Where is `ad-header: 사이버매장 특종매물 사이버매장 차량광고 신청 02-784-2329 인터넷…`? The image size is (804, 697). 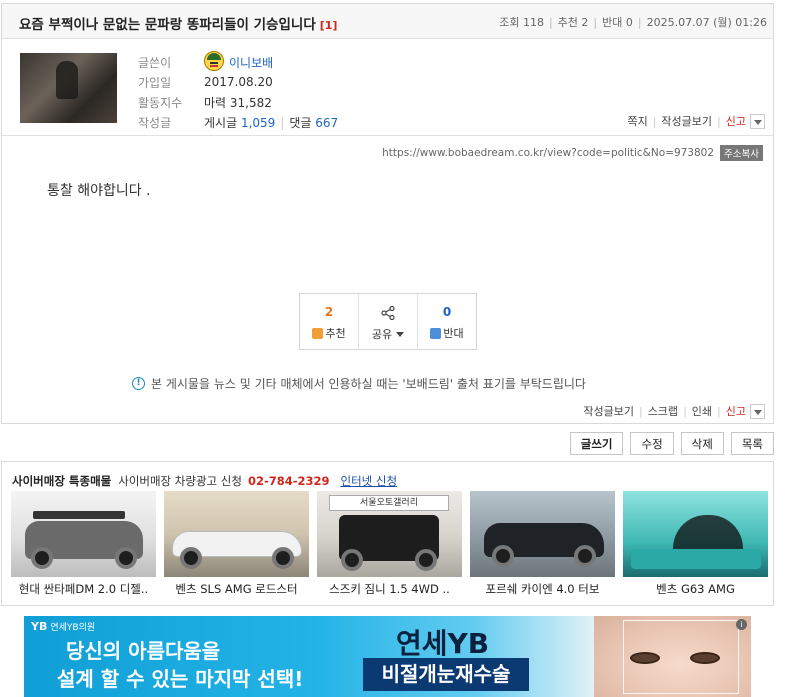
ad-header: 사이버매장 특종매물 사이버매장 차량광고 신청 02-784-2329 인터넷… is located at coordinates (204, 481).